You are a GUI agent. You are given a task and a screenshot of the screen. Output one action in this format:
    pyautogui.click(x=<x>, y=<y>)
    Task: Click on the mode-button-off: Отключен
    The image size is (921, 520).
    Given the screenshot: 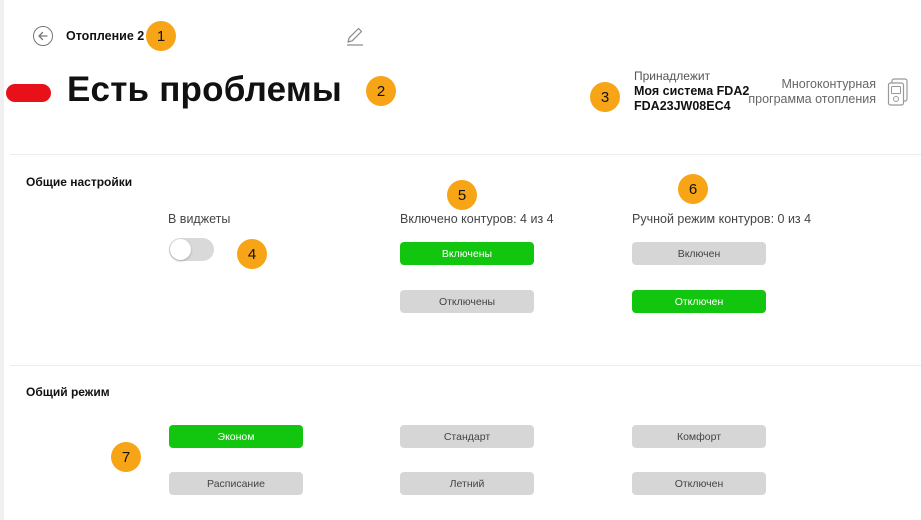 What is the action you would take?
    pyautogui.click(x=699, y=483)
    